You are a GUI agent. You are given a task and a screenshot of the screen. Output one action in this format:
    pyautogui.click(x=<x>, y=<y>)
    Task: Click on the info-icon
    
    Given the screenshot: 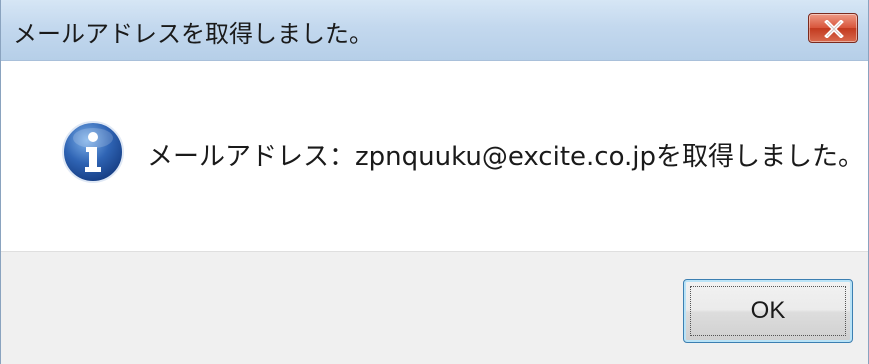 What is the action you would take?
    pyautogui.click(x=93, y=152)
    